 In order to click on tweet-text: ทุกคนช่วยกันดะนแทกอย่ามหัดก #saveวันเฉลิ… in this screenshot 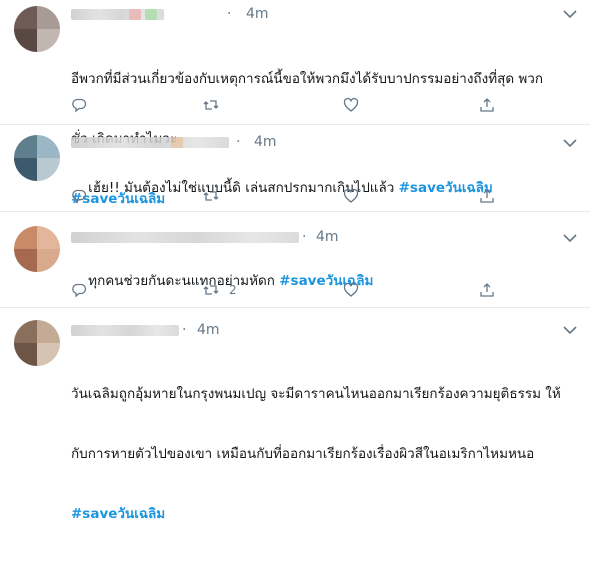, I will do `click(323, 281)`.